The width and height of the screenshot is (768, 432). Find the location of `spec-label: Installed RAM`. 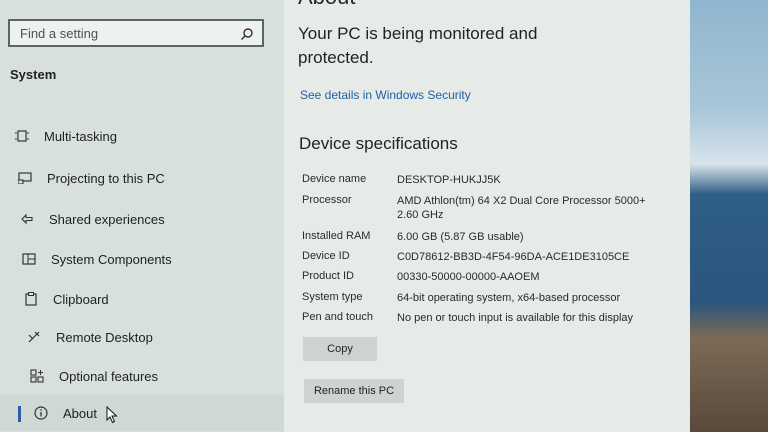

spec-label: Installed RAM is located at coordinates (336, 236).